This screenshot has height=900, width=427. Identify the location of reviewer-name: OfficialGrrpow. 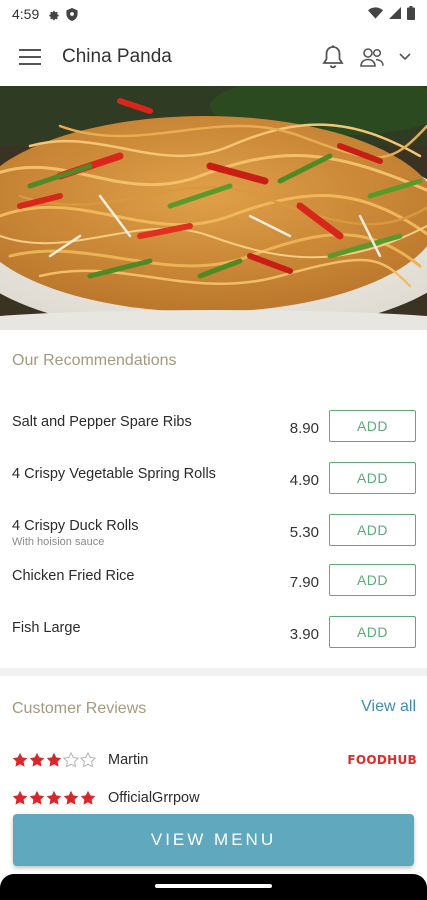
(154, 798).